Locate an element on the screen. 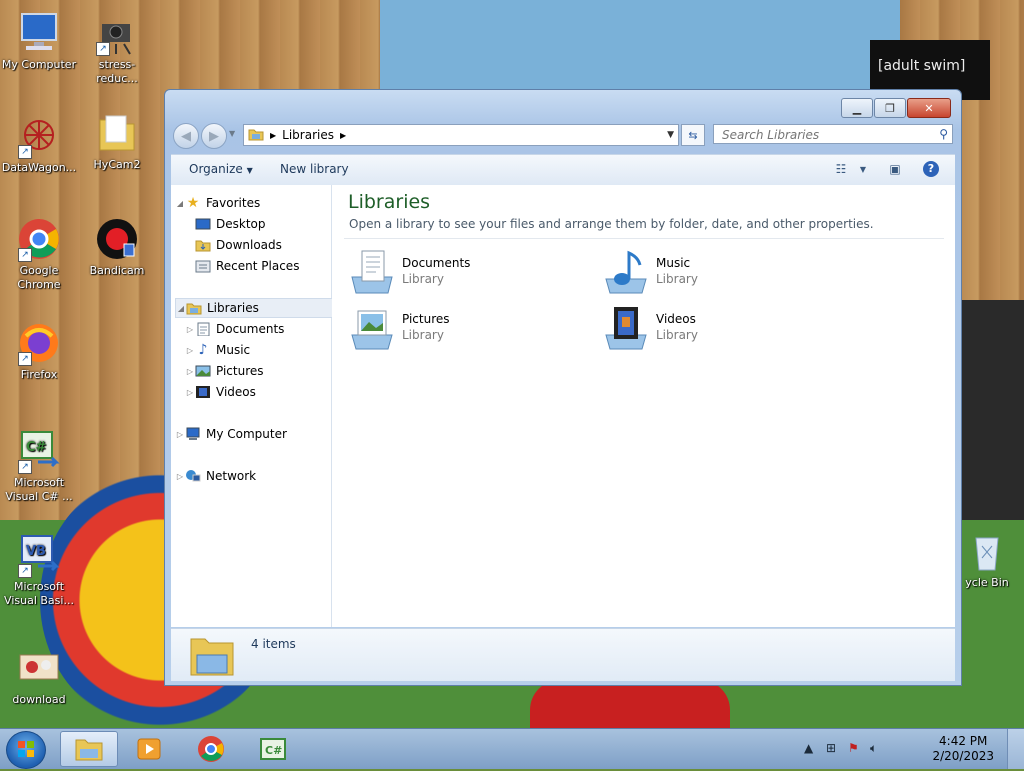  nav-label: Desktop is located at coordinates (241, 224).